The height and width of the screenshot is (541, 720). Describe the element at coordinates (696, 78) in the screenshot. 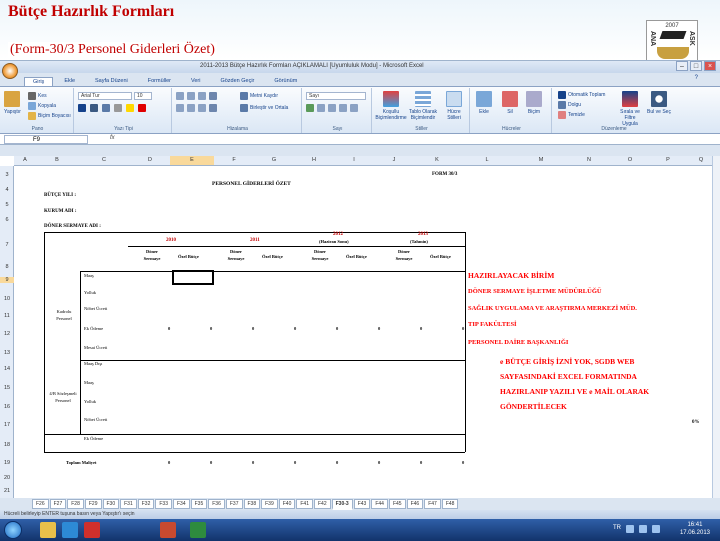

I see `help-icon: ?` at that location.